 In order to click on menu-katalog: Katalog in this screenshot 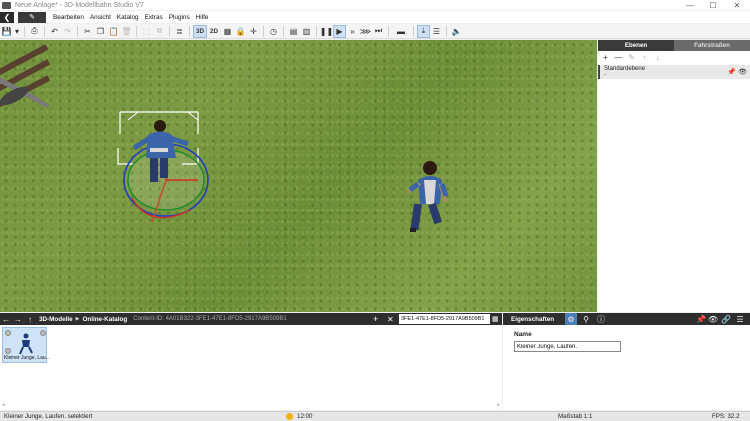, I will do `click(128, 17)`.